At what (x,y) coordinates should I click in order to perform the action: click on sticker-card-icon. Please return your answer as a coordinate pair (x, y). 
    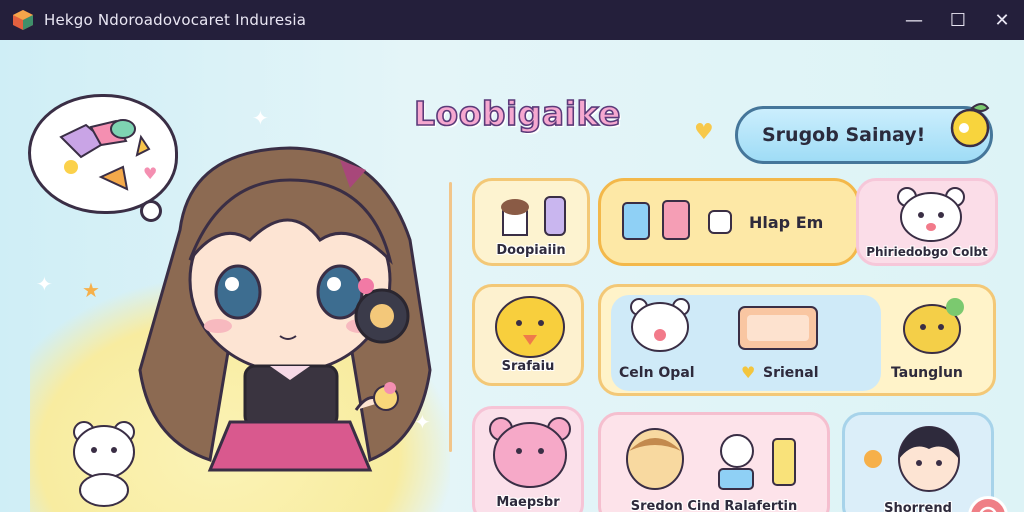
    Looking at the image, I should click on (778, 328).